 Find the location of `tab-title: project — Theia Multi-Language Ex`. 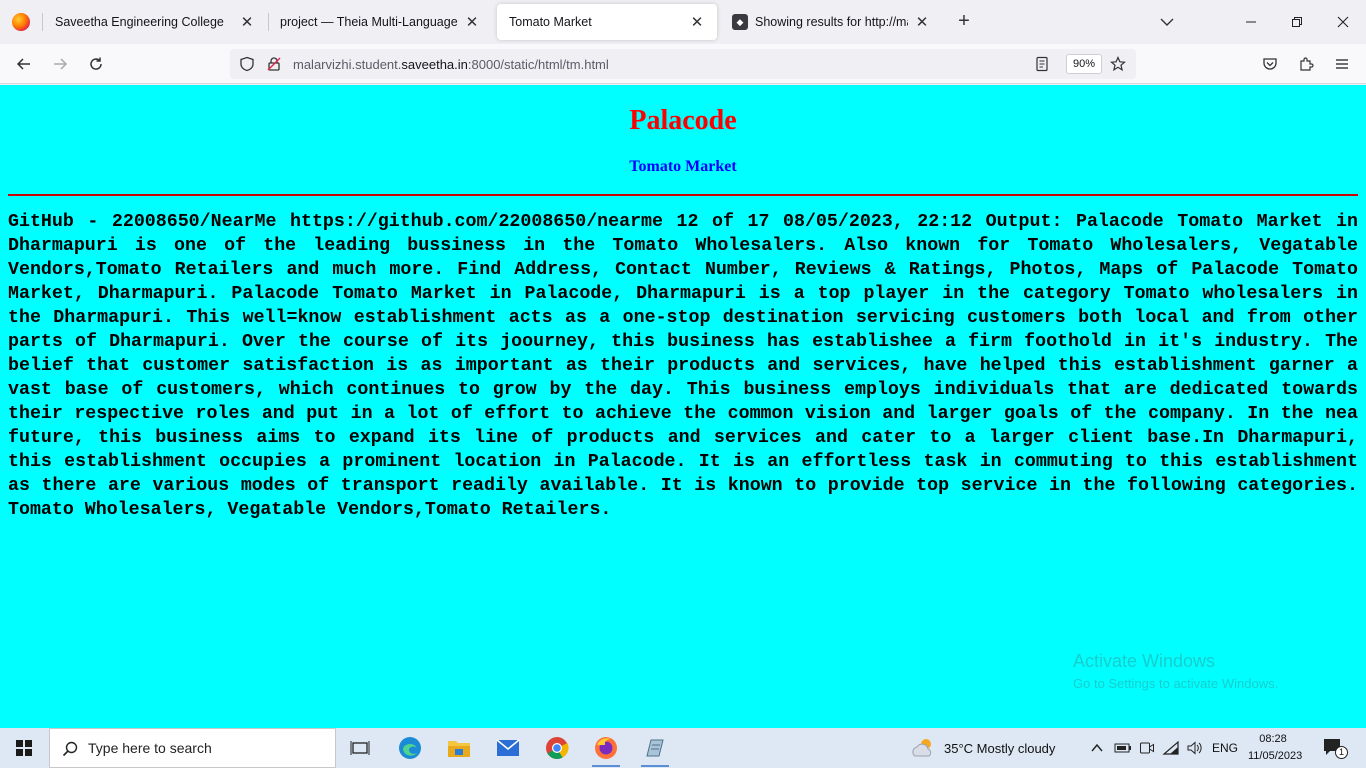

tab-title: project — Theia Multi-Language Ex is located at coordinates (369, 22).